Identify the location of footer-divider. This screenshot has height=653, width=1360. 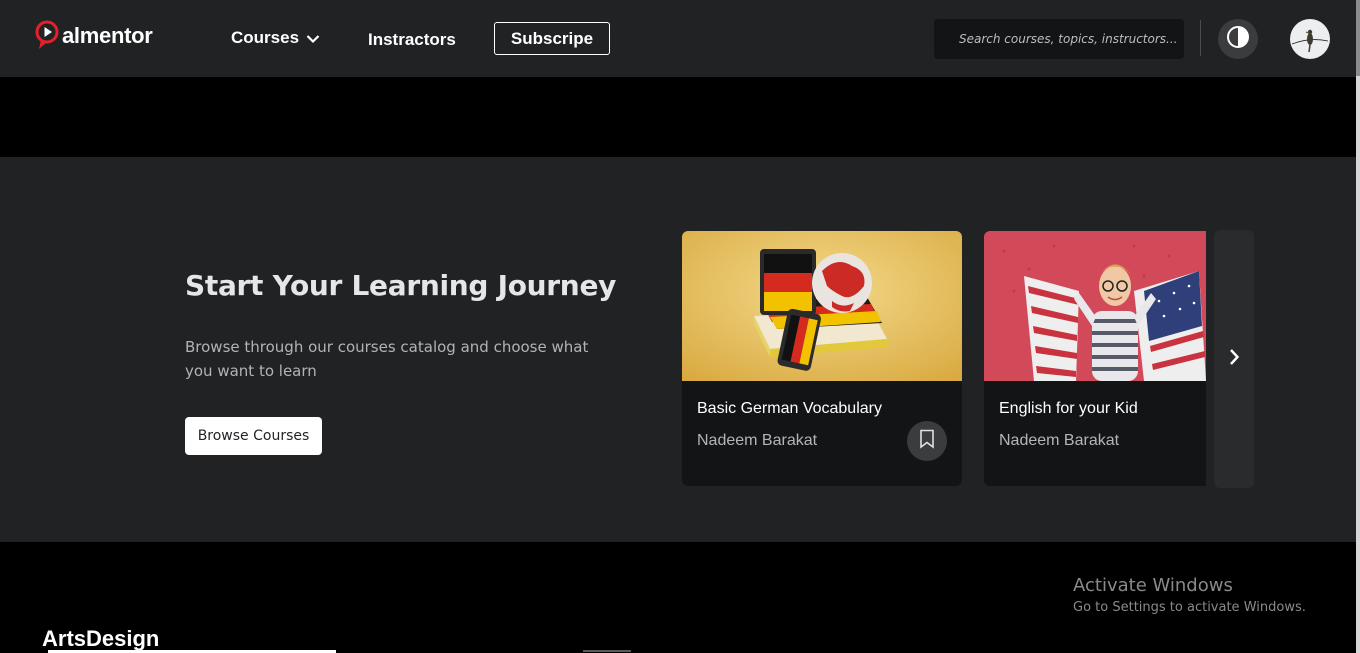
(607, 651).